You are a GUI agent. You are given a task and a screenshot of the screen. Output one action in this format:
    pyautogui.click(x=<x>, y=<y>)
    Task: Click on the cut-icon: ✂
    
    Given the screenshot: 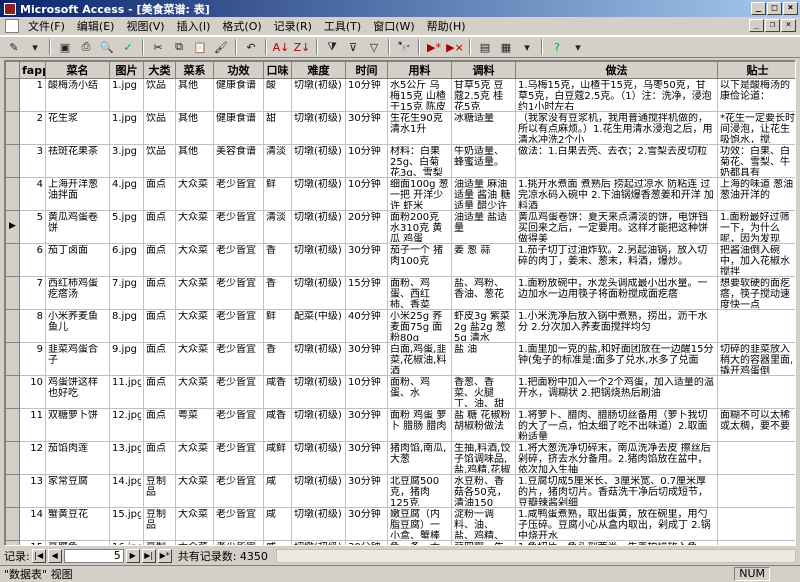 What is the action you would take?
    pyautogui.click(x=158, y=47)
    